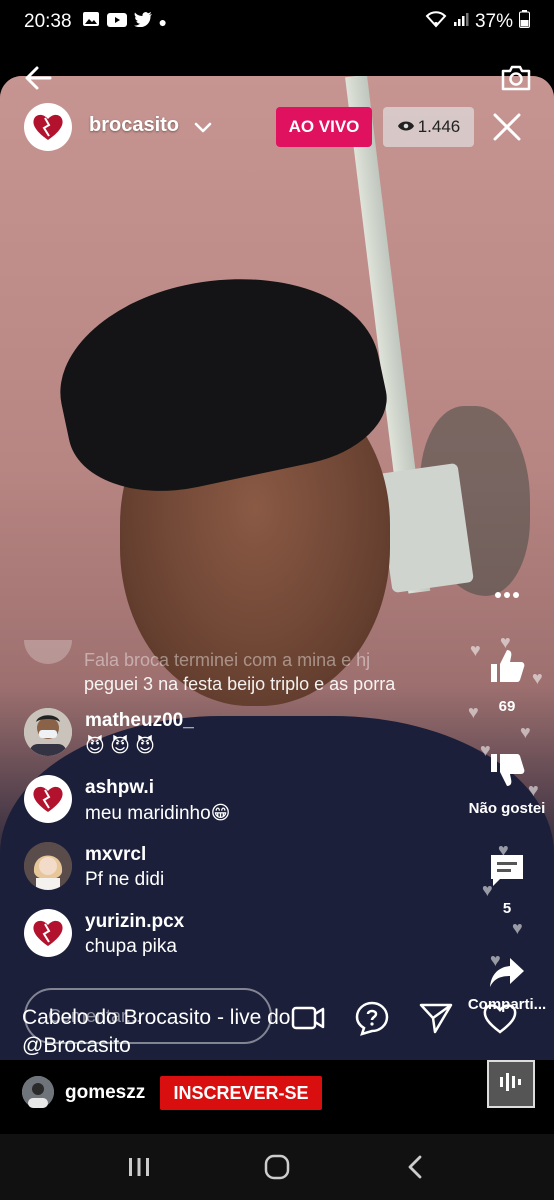 The width and height of the screenshot is (554, 1200). Describe the element at coordinates (76, 1045) in the screenshot. I see `caption-line-2: @Brocasito` at that location.